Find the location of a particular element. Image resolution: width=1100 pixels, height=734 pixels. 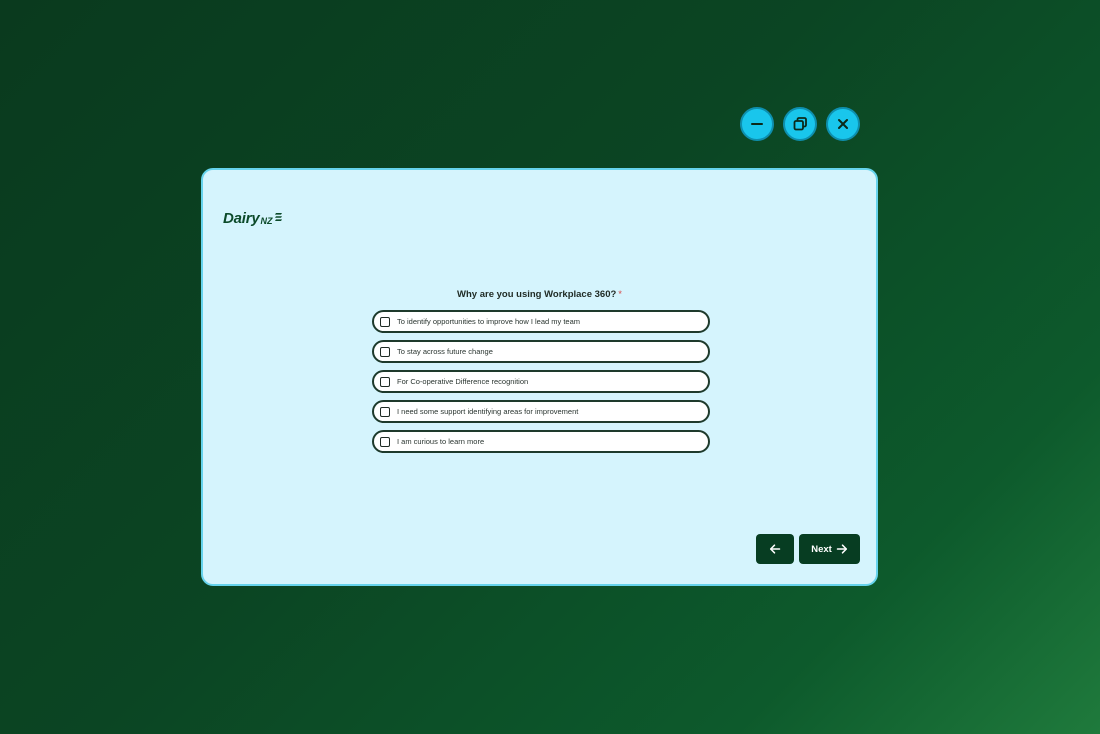

navigation-buttons: Next is located at coordinates (808, 549).